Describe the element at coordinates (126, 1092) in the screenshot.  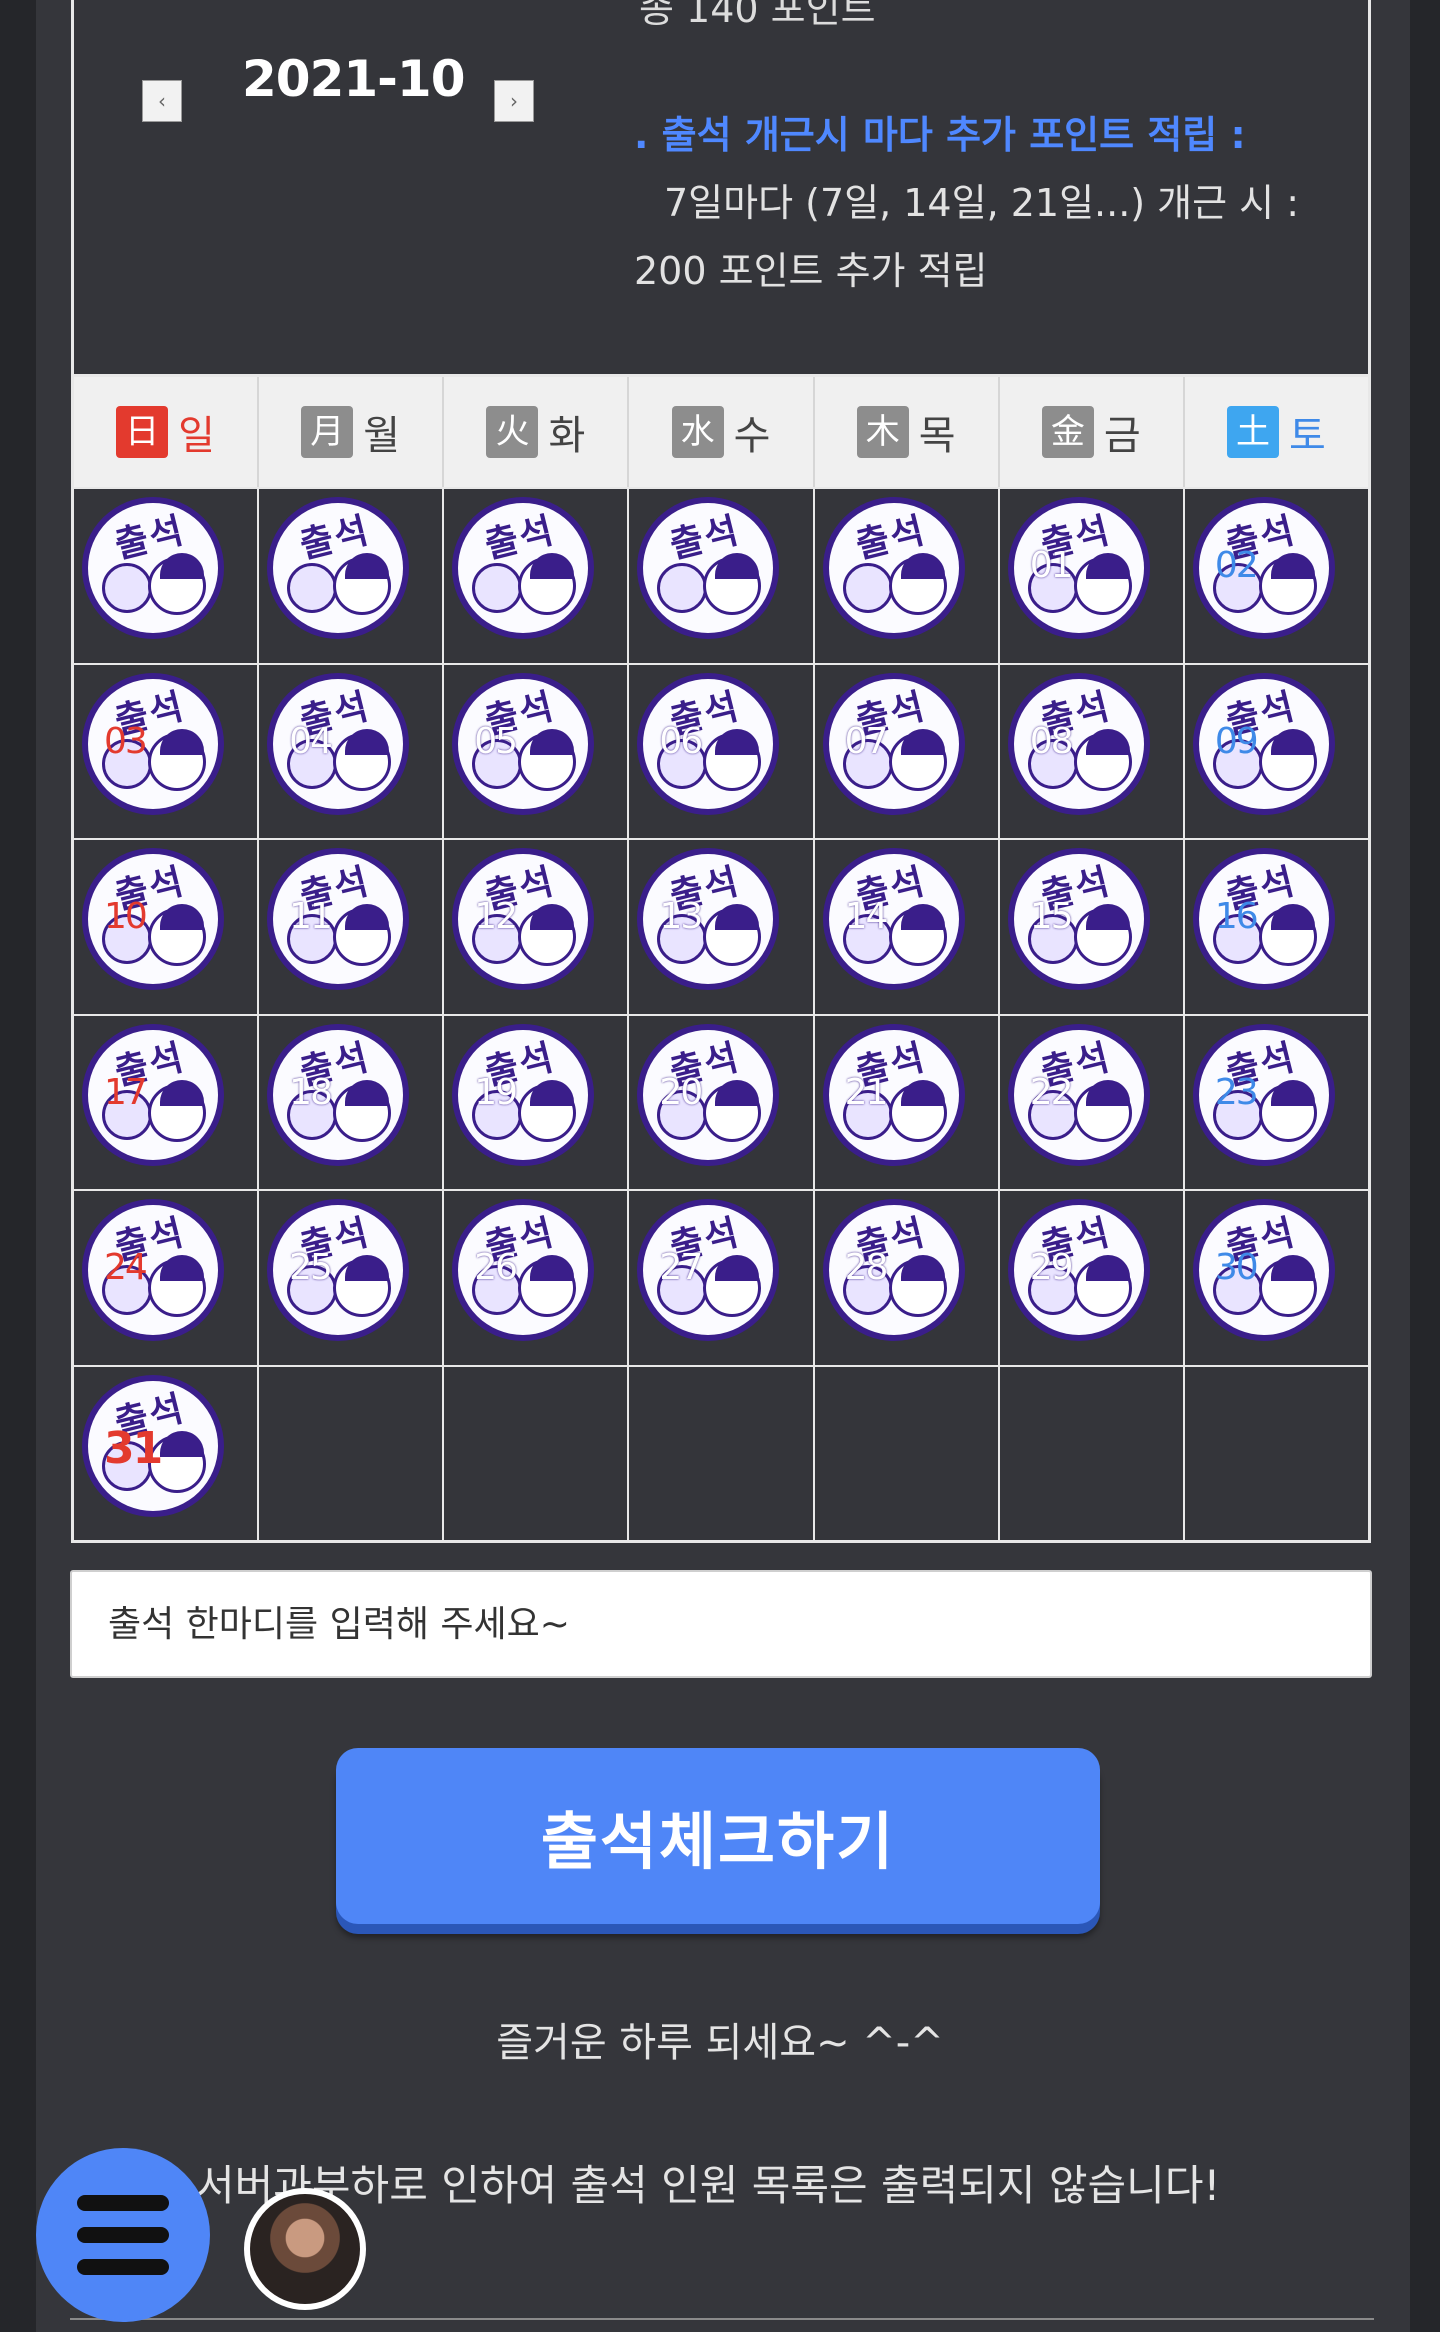
I see `day-number: 17` at that location.